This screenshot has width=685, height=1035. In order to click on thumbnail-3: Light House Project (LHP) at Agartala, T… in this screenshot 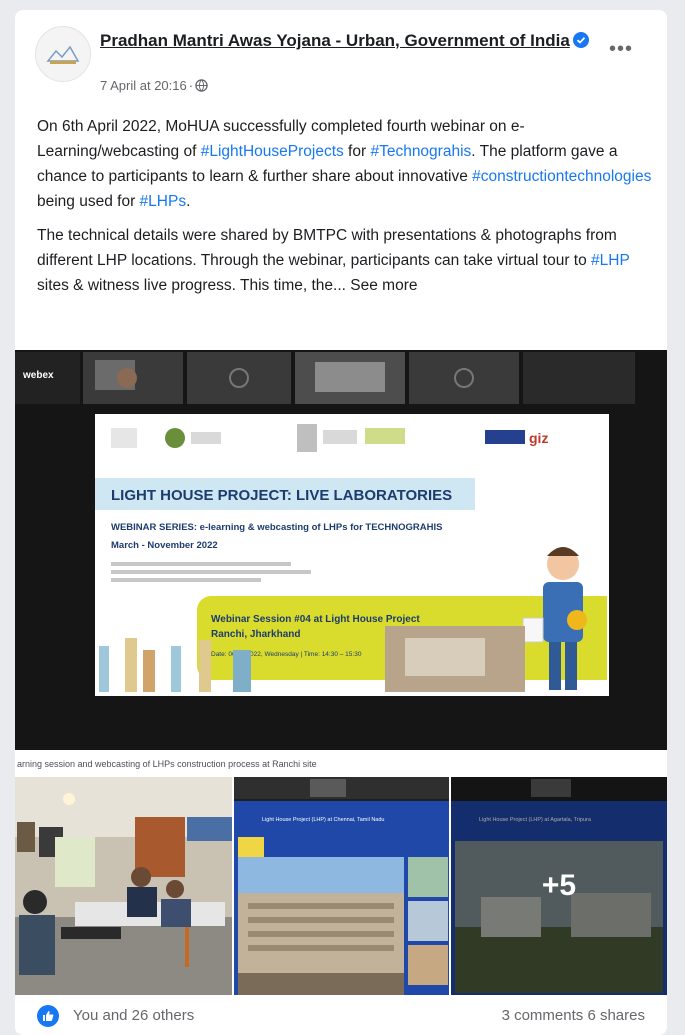, I will do `click(559, 886)`.